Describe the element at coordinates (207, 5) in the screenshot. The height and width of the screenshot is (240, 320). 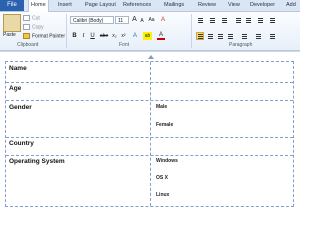
I see `tab-review: Review` at that location.